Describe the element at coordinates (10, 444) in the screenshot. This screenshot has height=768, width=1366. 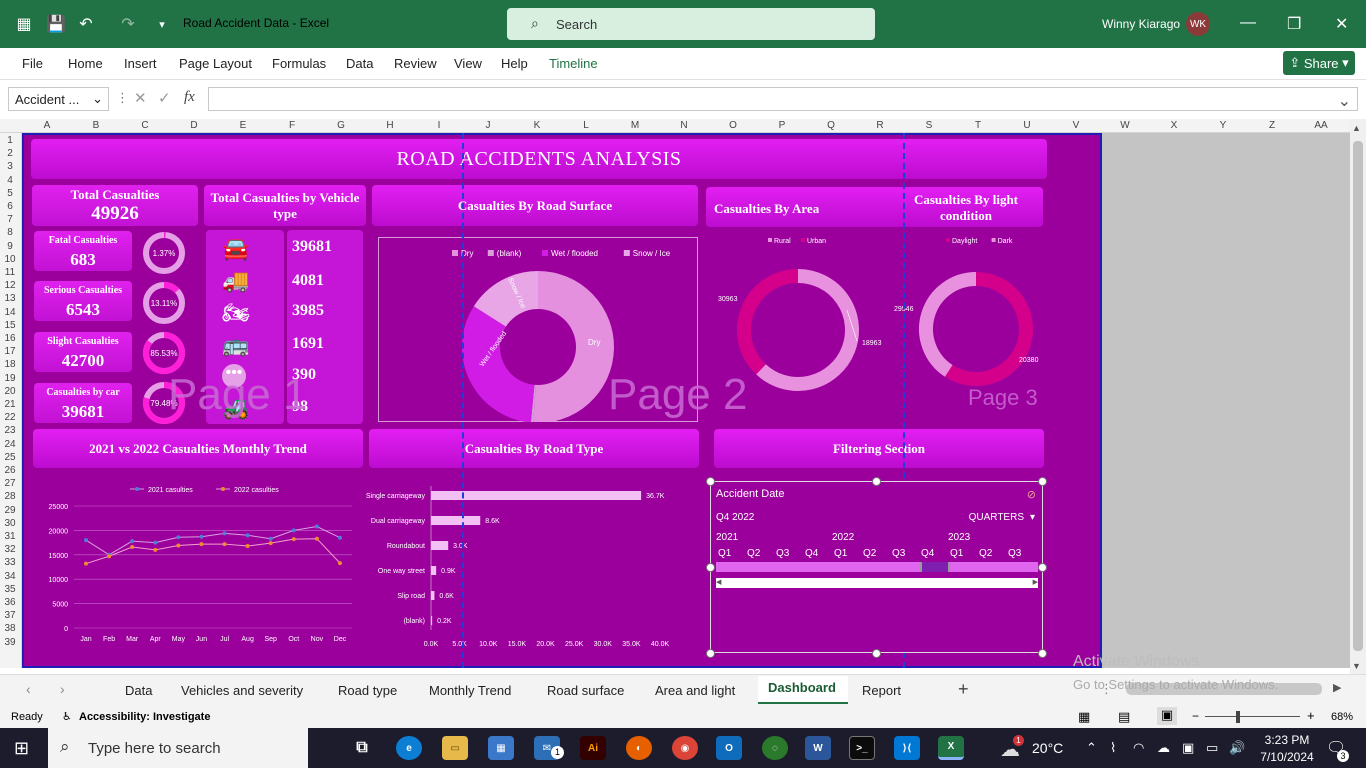
I see `row-header: 24` at that location.